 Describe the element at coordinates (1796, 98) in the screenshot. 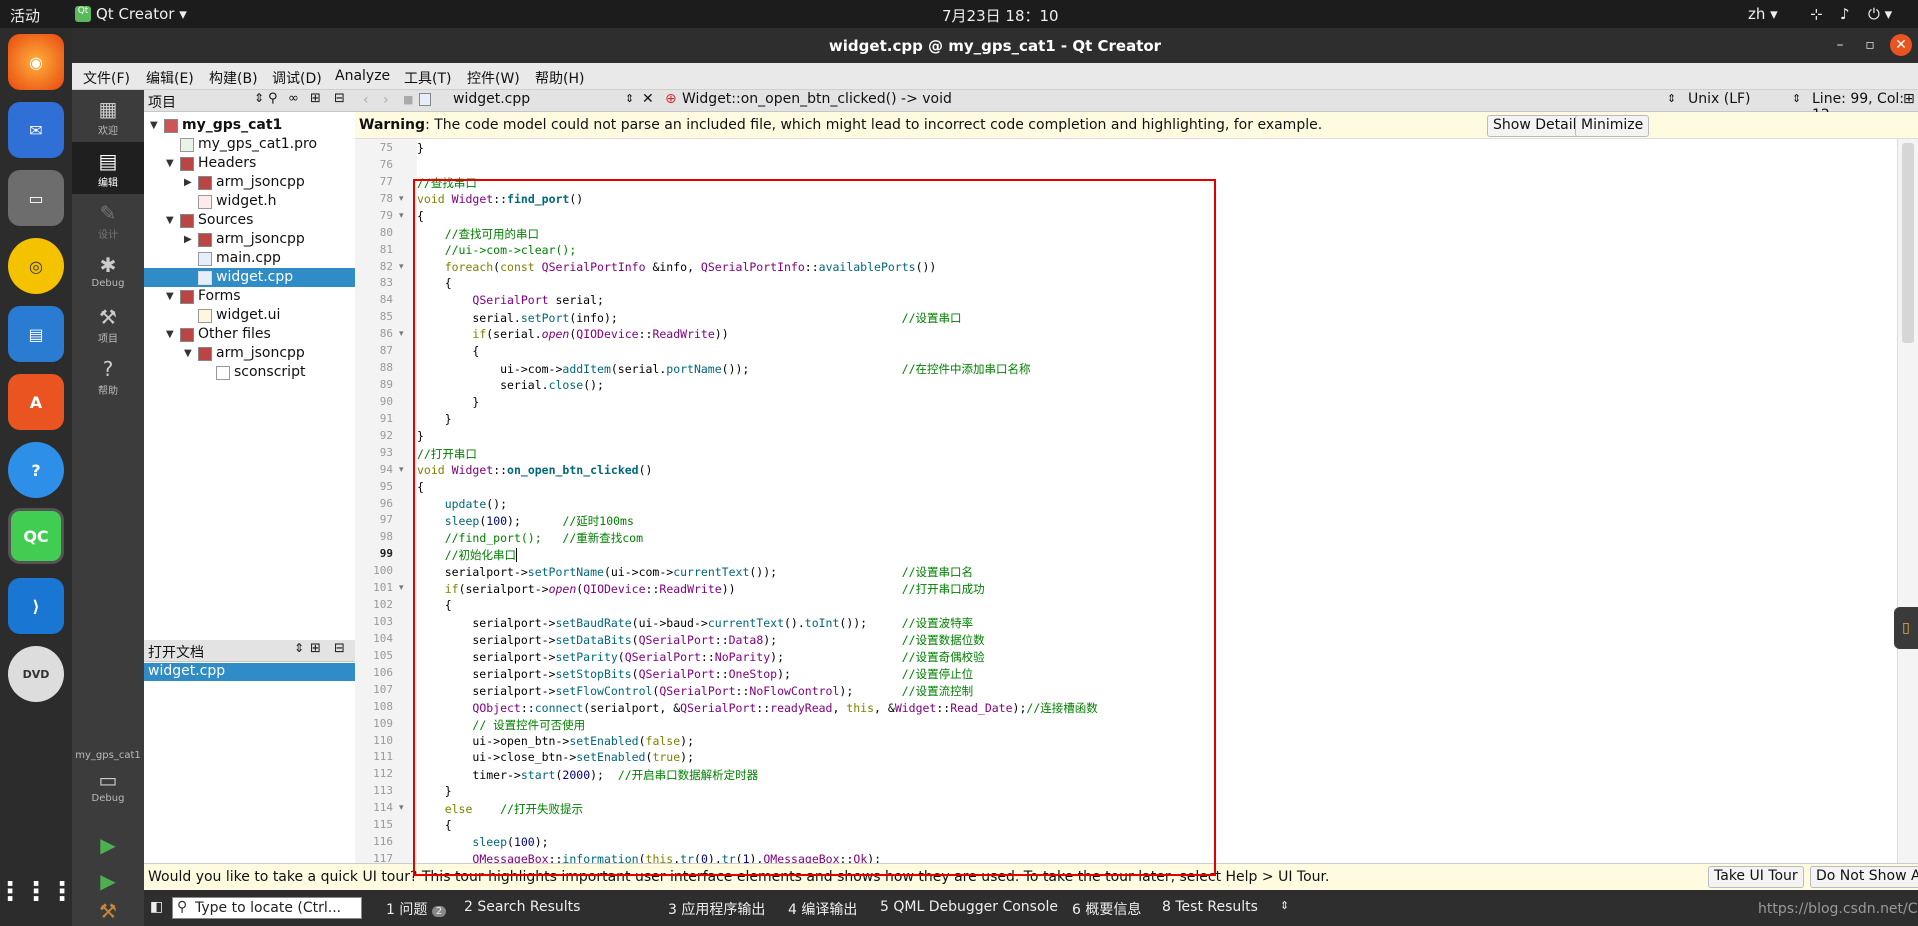

I see `line-ending-arrows-icon: ⇕` at that location.